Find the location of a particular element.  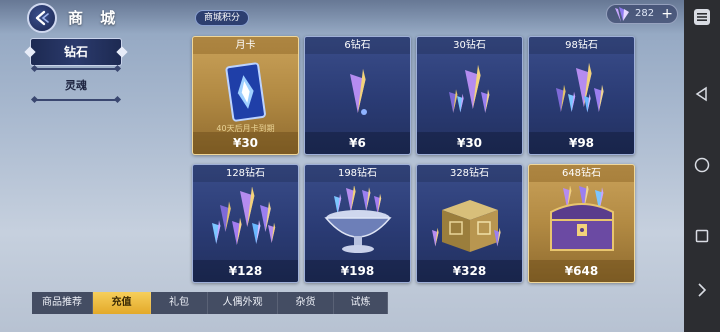

product-card: 98钻石 ¥98 is located at coordinates (581, 95).